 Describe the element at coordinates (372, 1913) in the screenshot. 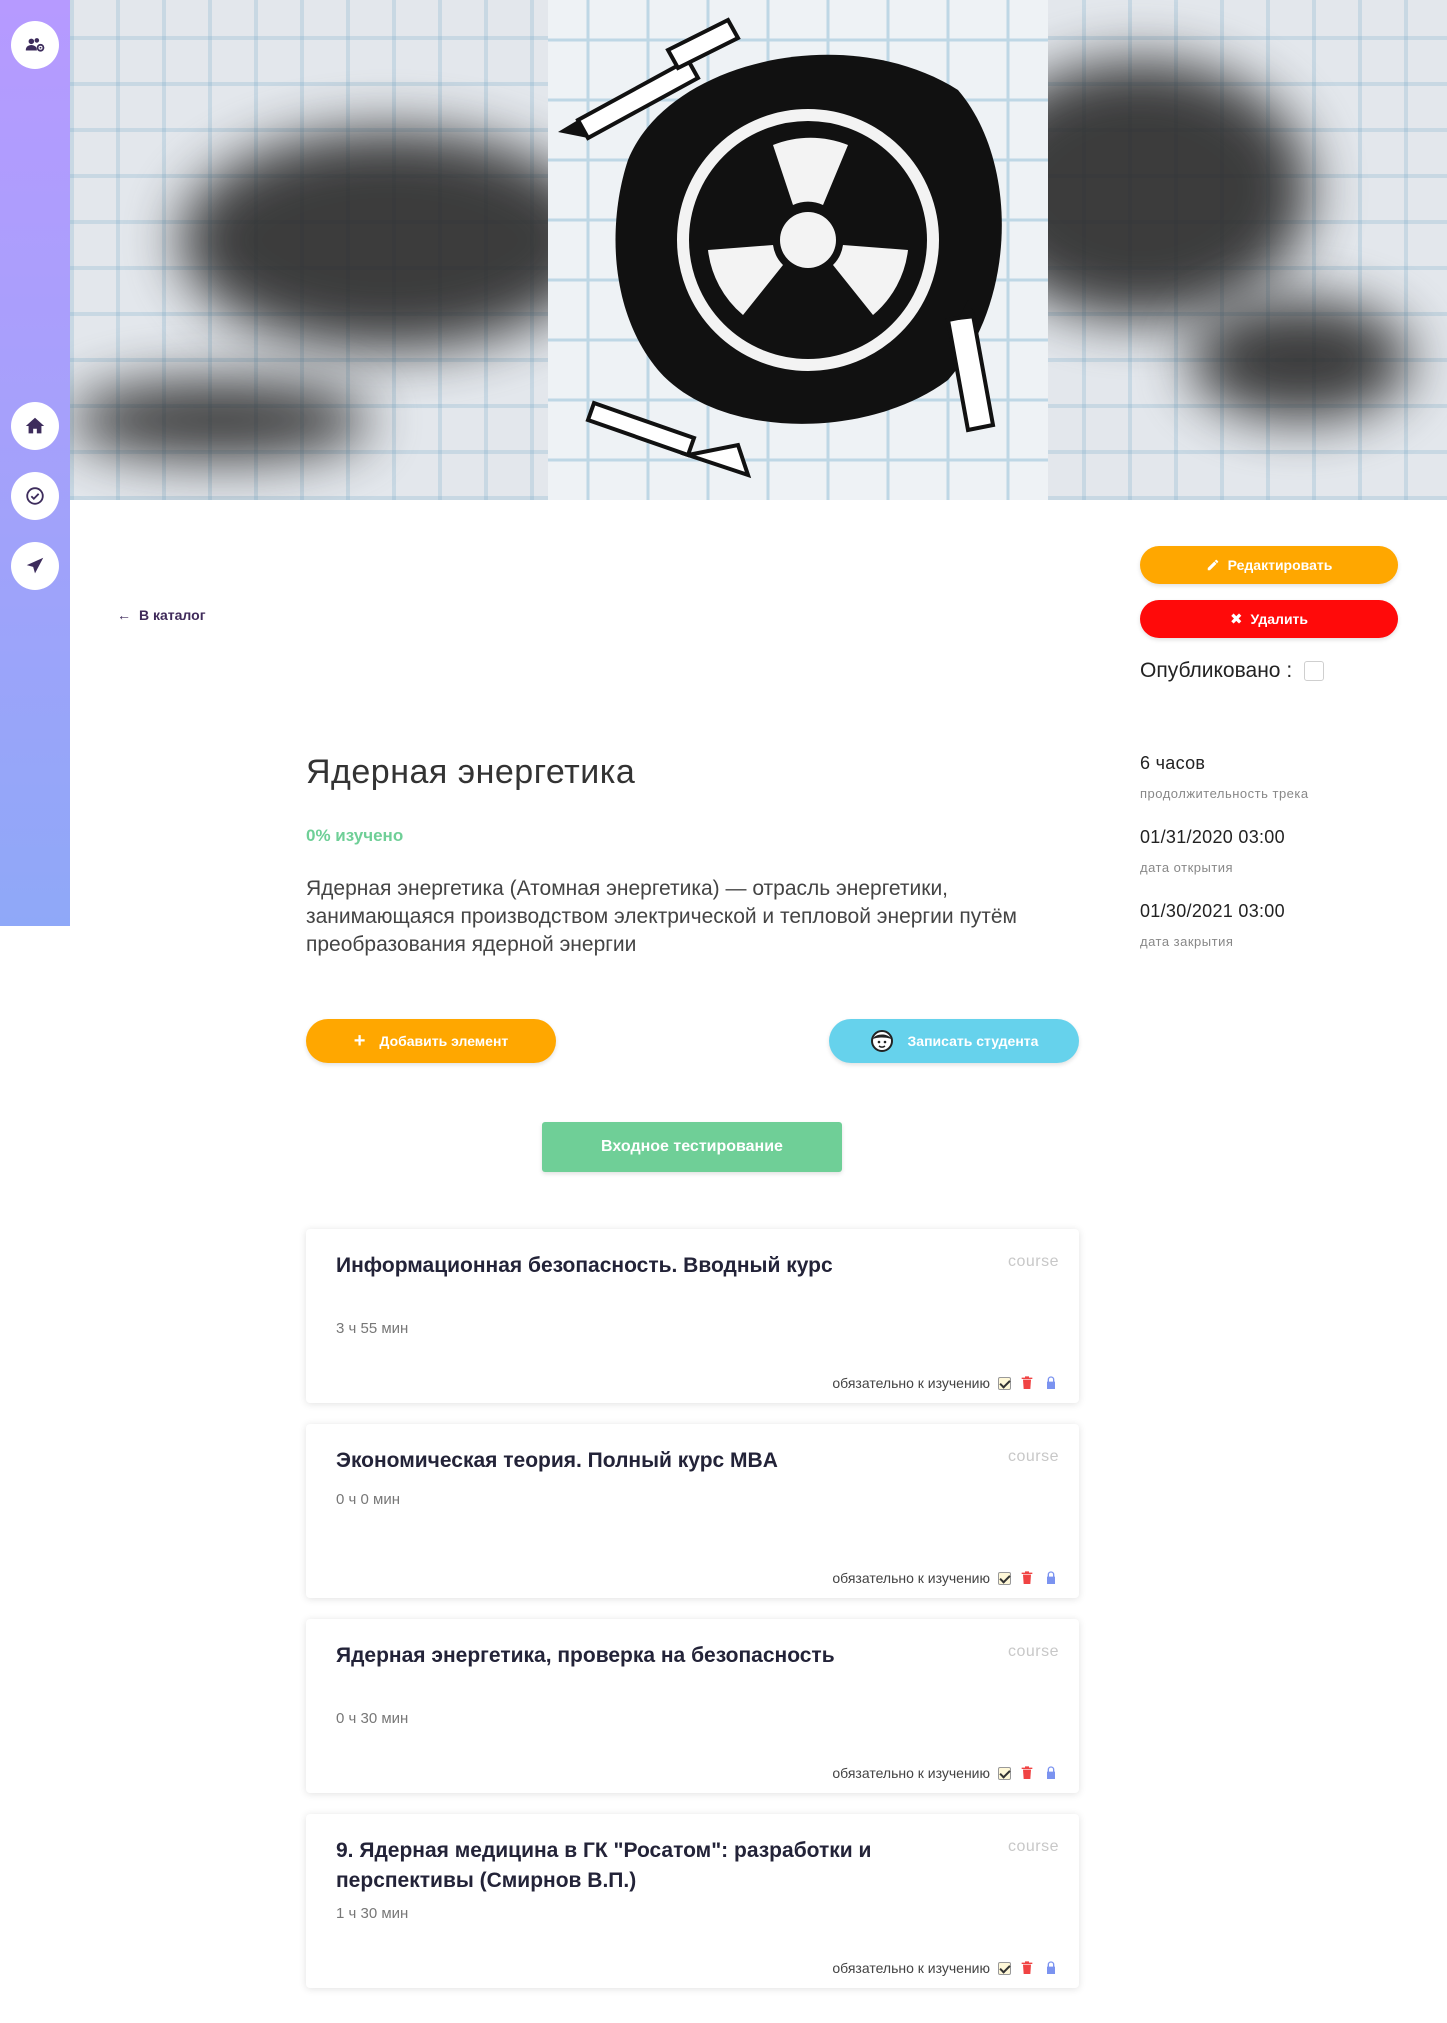

I see `course-duration: 1 ч 30 мин` at that location.